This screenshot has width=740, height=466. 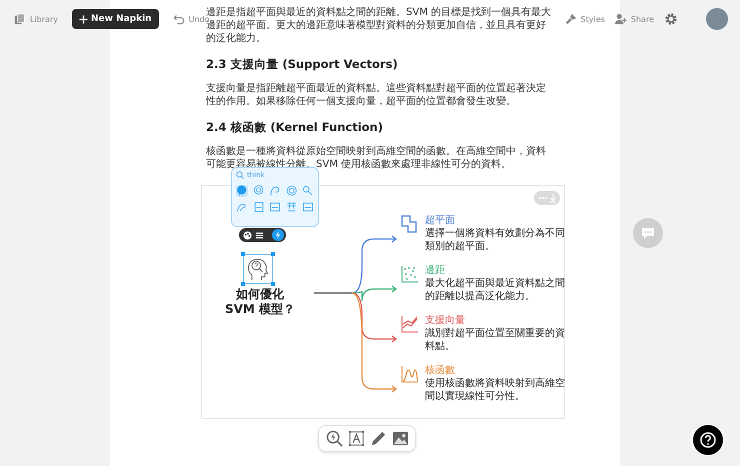 What do you see at coordinates (259, 235) in the screenshot?
I see `menu-icon` at bounding box center [259, 235].